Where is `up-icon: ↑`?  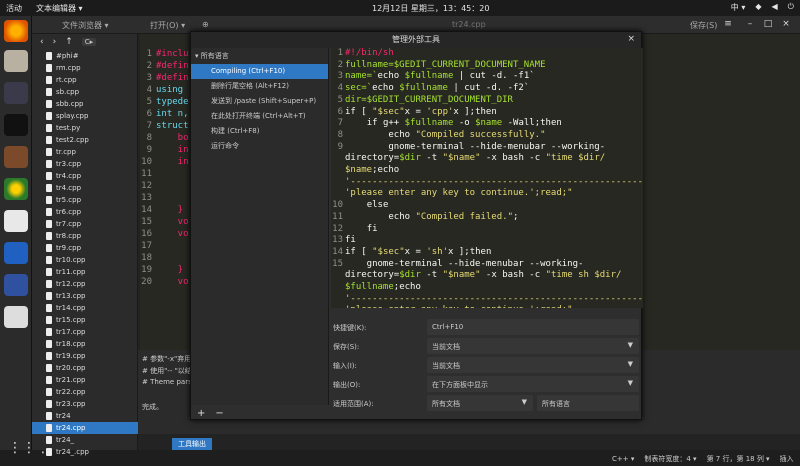
up-icon: ↑ is located at coordinates (69, 42).